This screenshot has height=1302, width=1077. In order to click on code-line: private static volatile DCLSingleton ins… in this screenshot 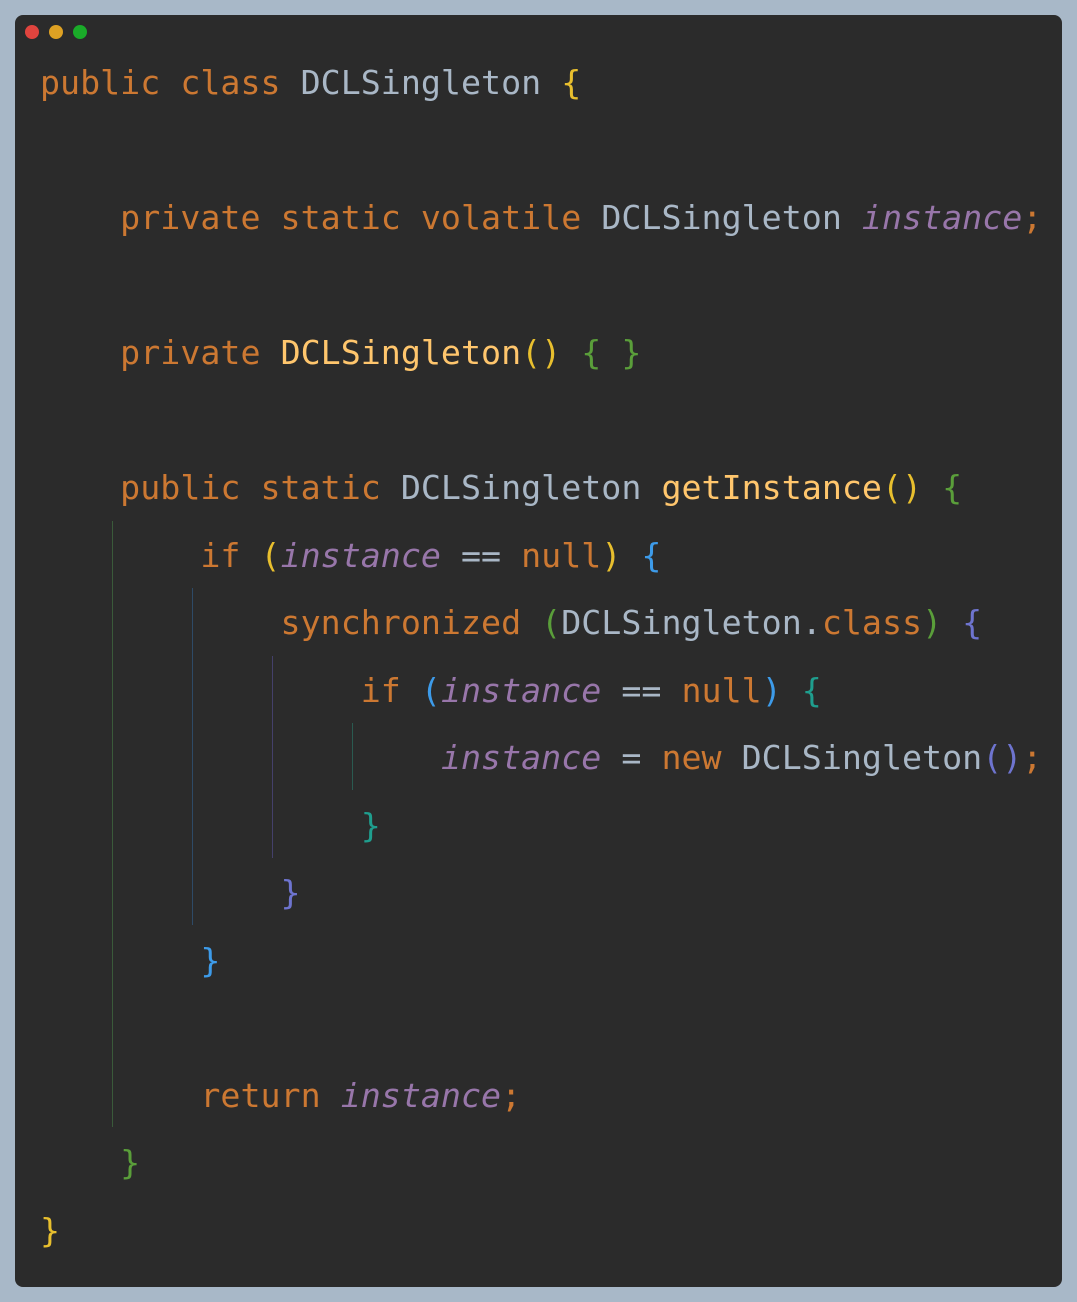, I will do `click(541, 218)`.